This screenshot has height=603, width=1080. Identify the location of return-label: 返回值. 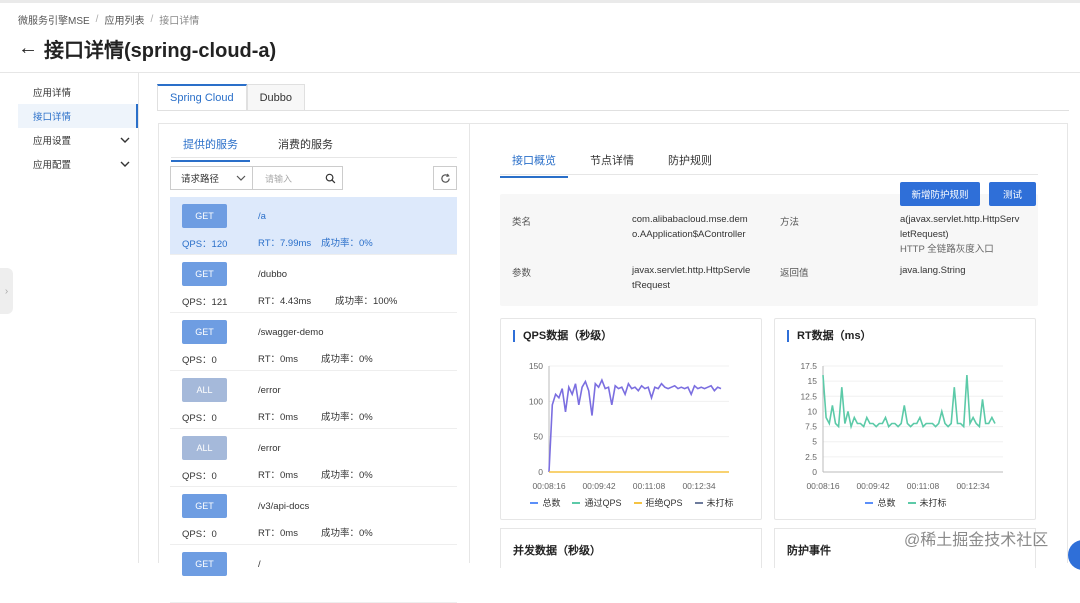
(794, 273).